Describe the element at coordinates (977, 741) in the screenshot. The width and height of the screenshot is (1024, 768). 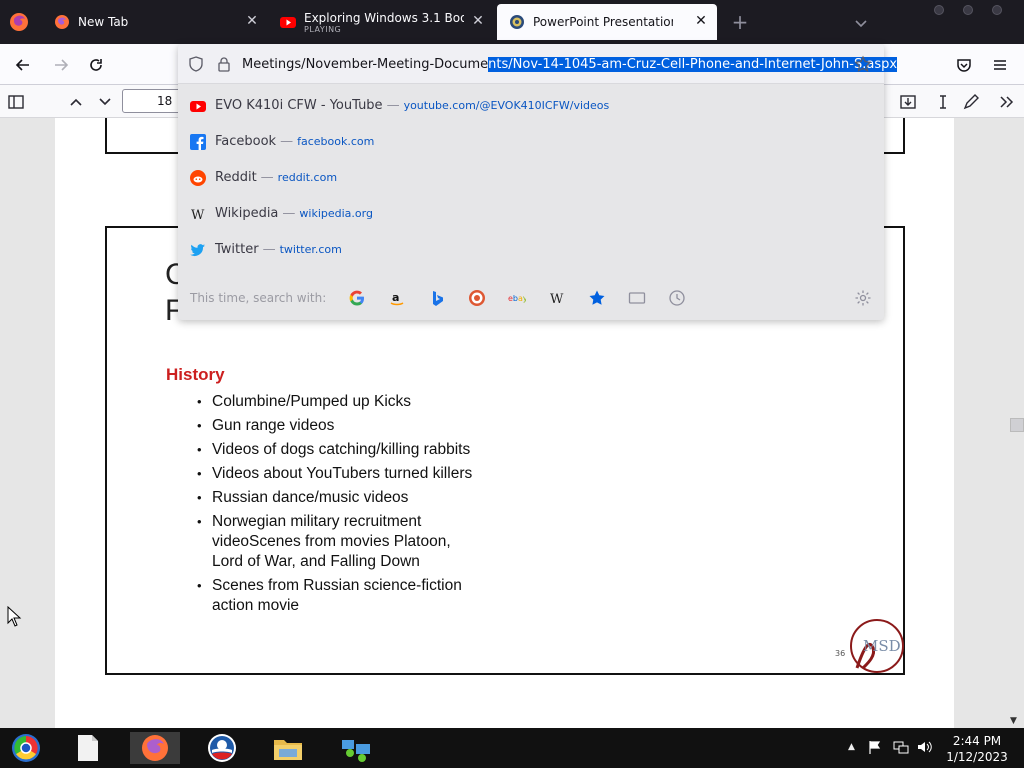
I see `clock-time: 2:44 PM` at that location.